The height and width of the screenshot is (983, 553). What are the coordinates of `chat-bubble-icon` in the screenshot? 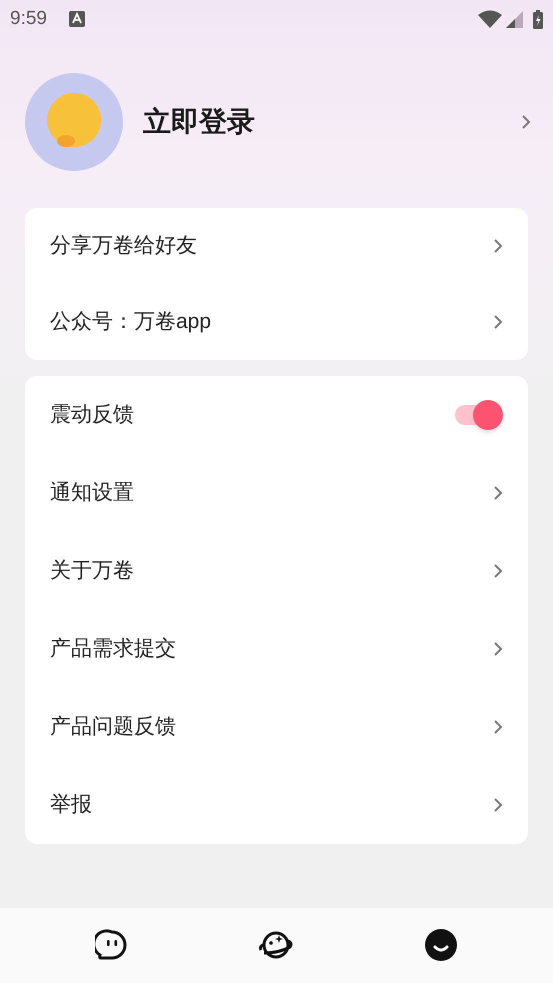 It's located at (112, 945).